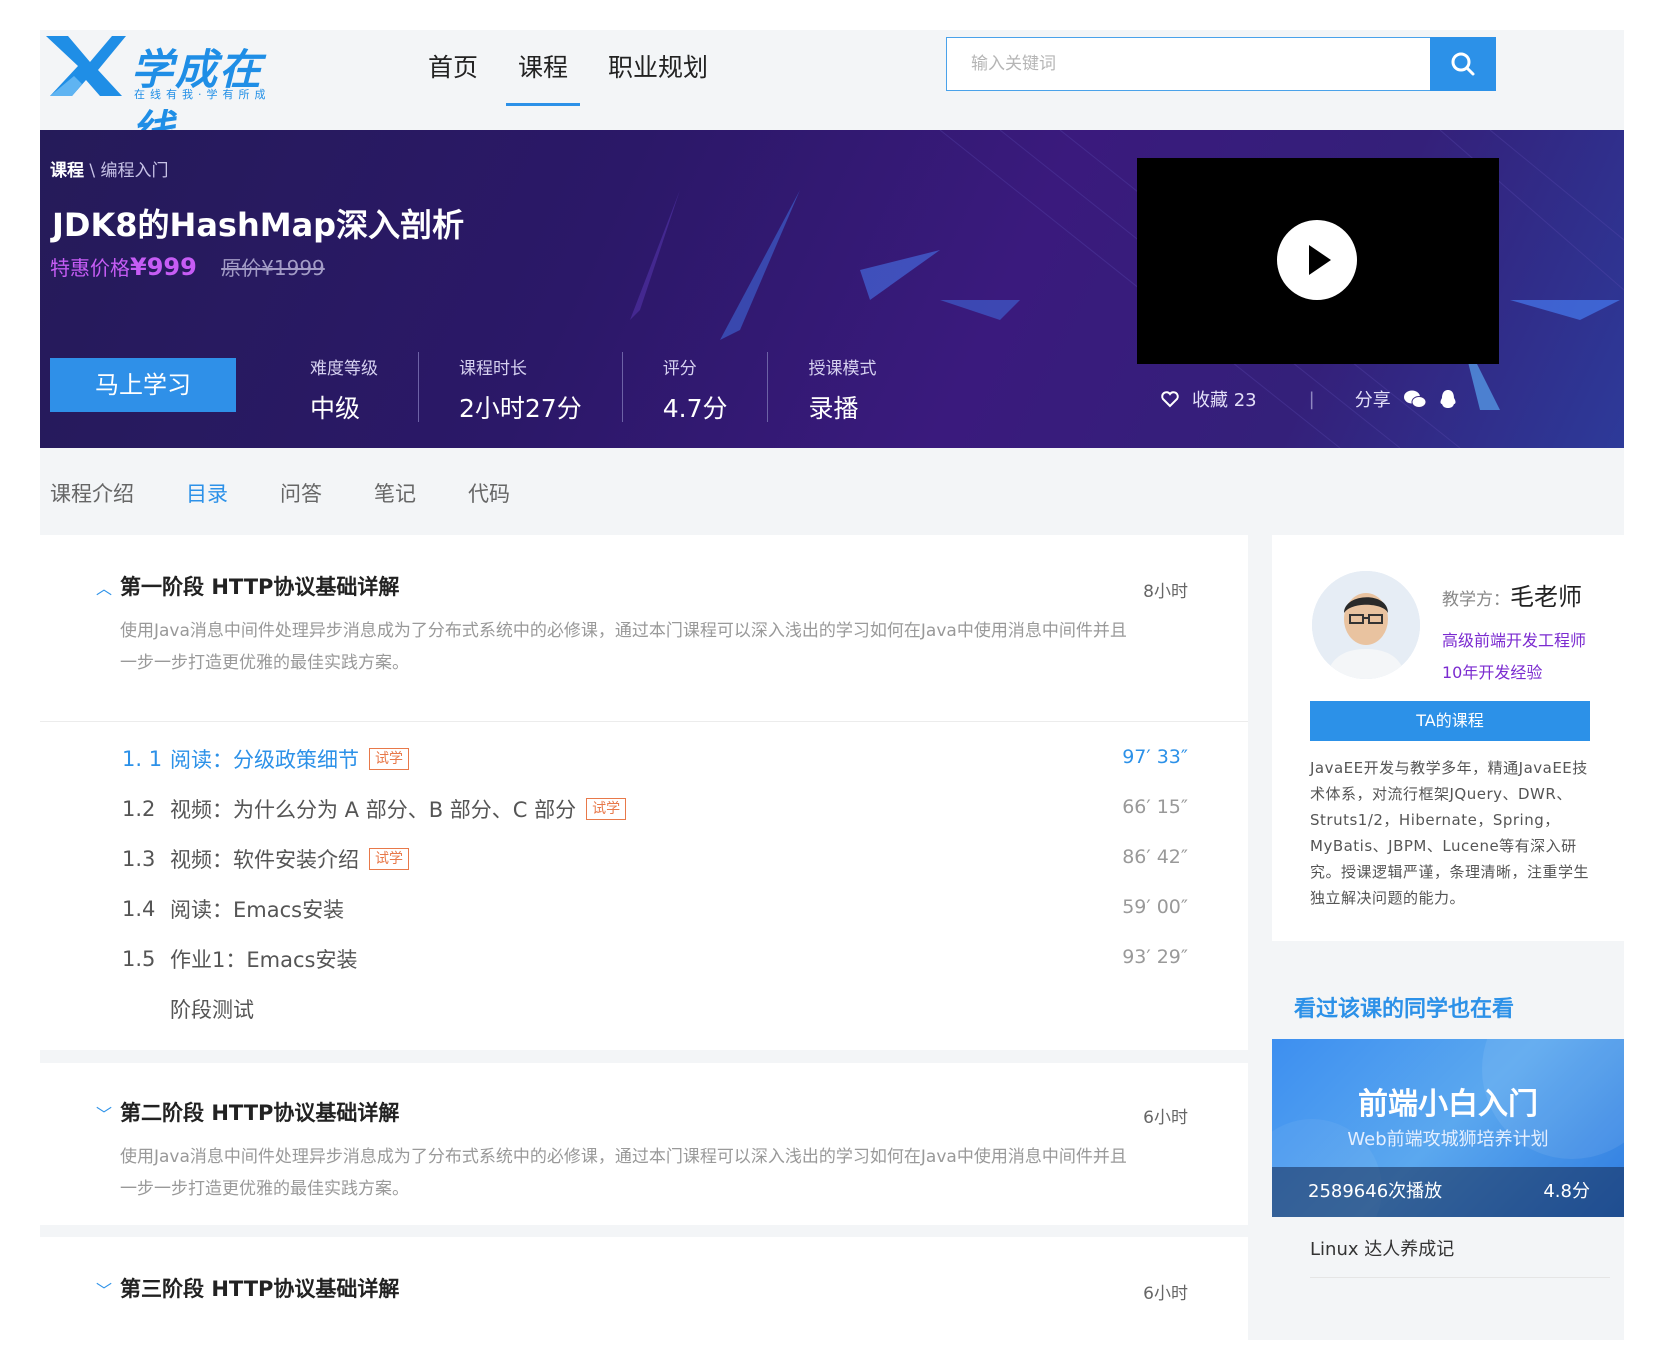 The height and width of the screenshot is (1364, 1660). Describe the element at coordinates (493, 369) in the screenshot. I see `stat-label: 课程时长` at that location.